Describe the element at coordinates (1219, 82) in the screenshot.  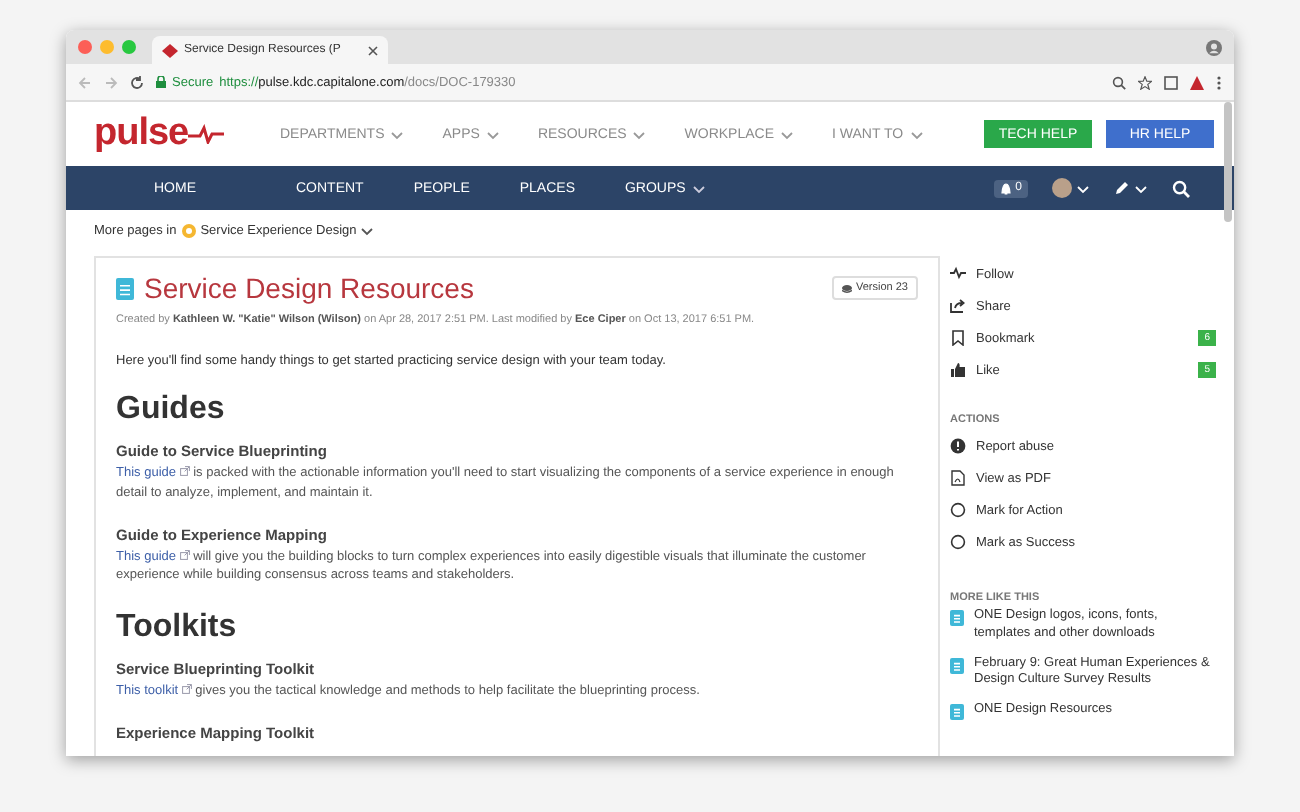
I see `more-icon` at that location.